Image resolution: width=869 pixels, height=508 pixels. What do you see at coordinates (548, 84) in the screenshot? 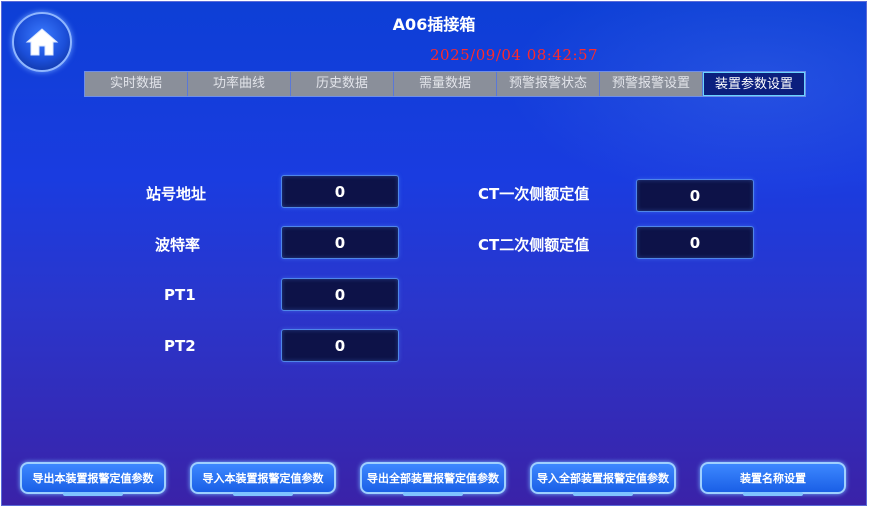
I see `tab-alarm-status: 预警报警状态` at bounding box center [548, 84].